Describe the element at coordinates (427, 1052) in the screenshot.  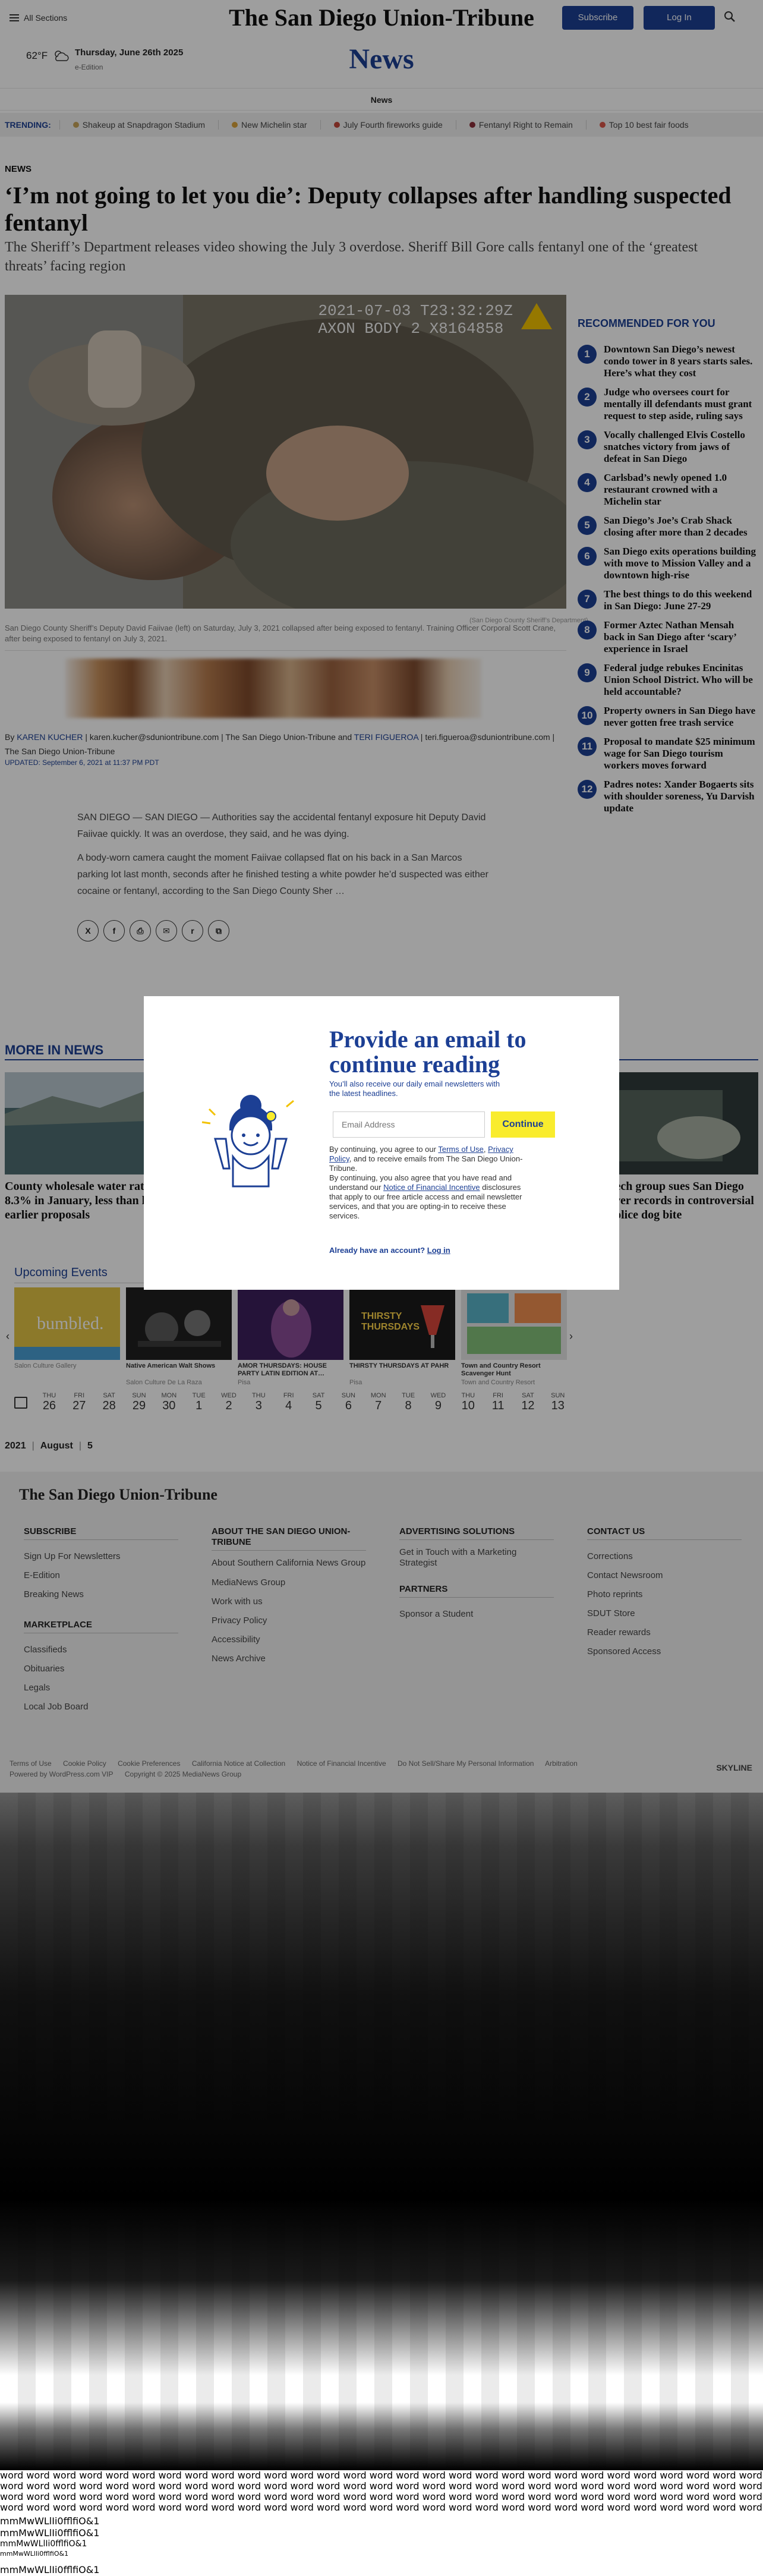
I see `modal-title: Provide an email to continue reading` at that location.